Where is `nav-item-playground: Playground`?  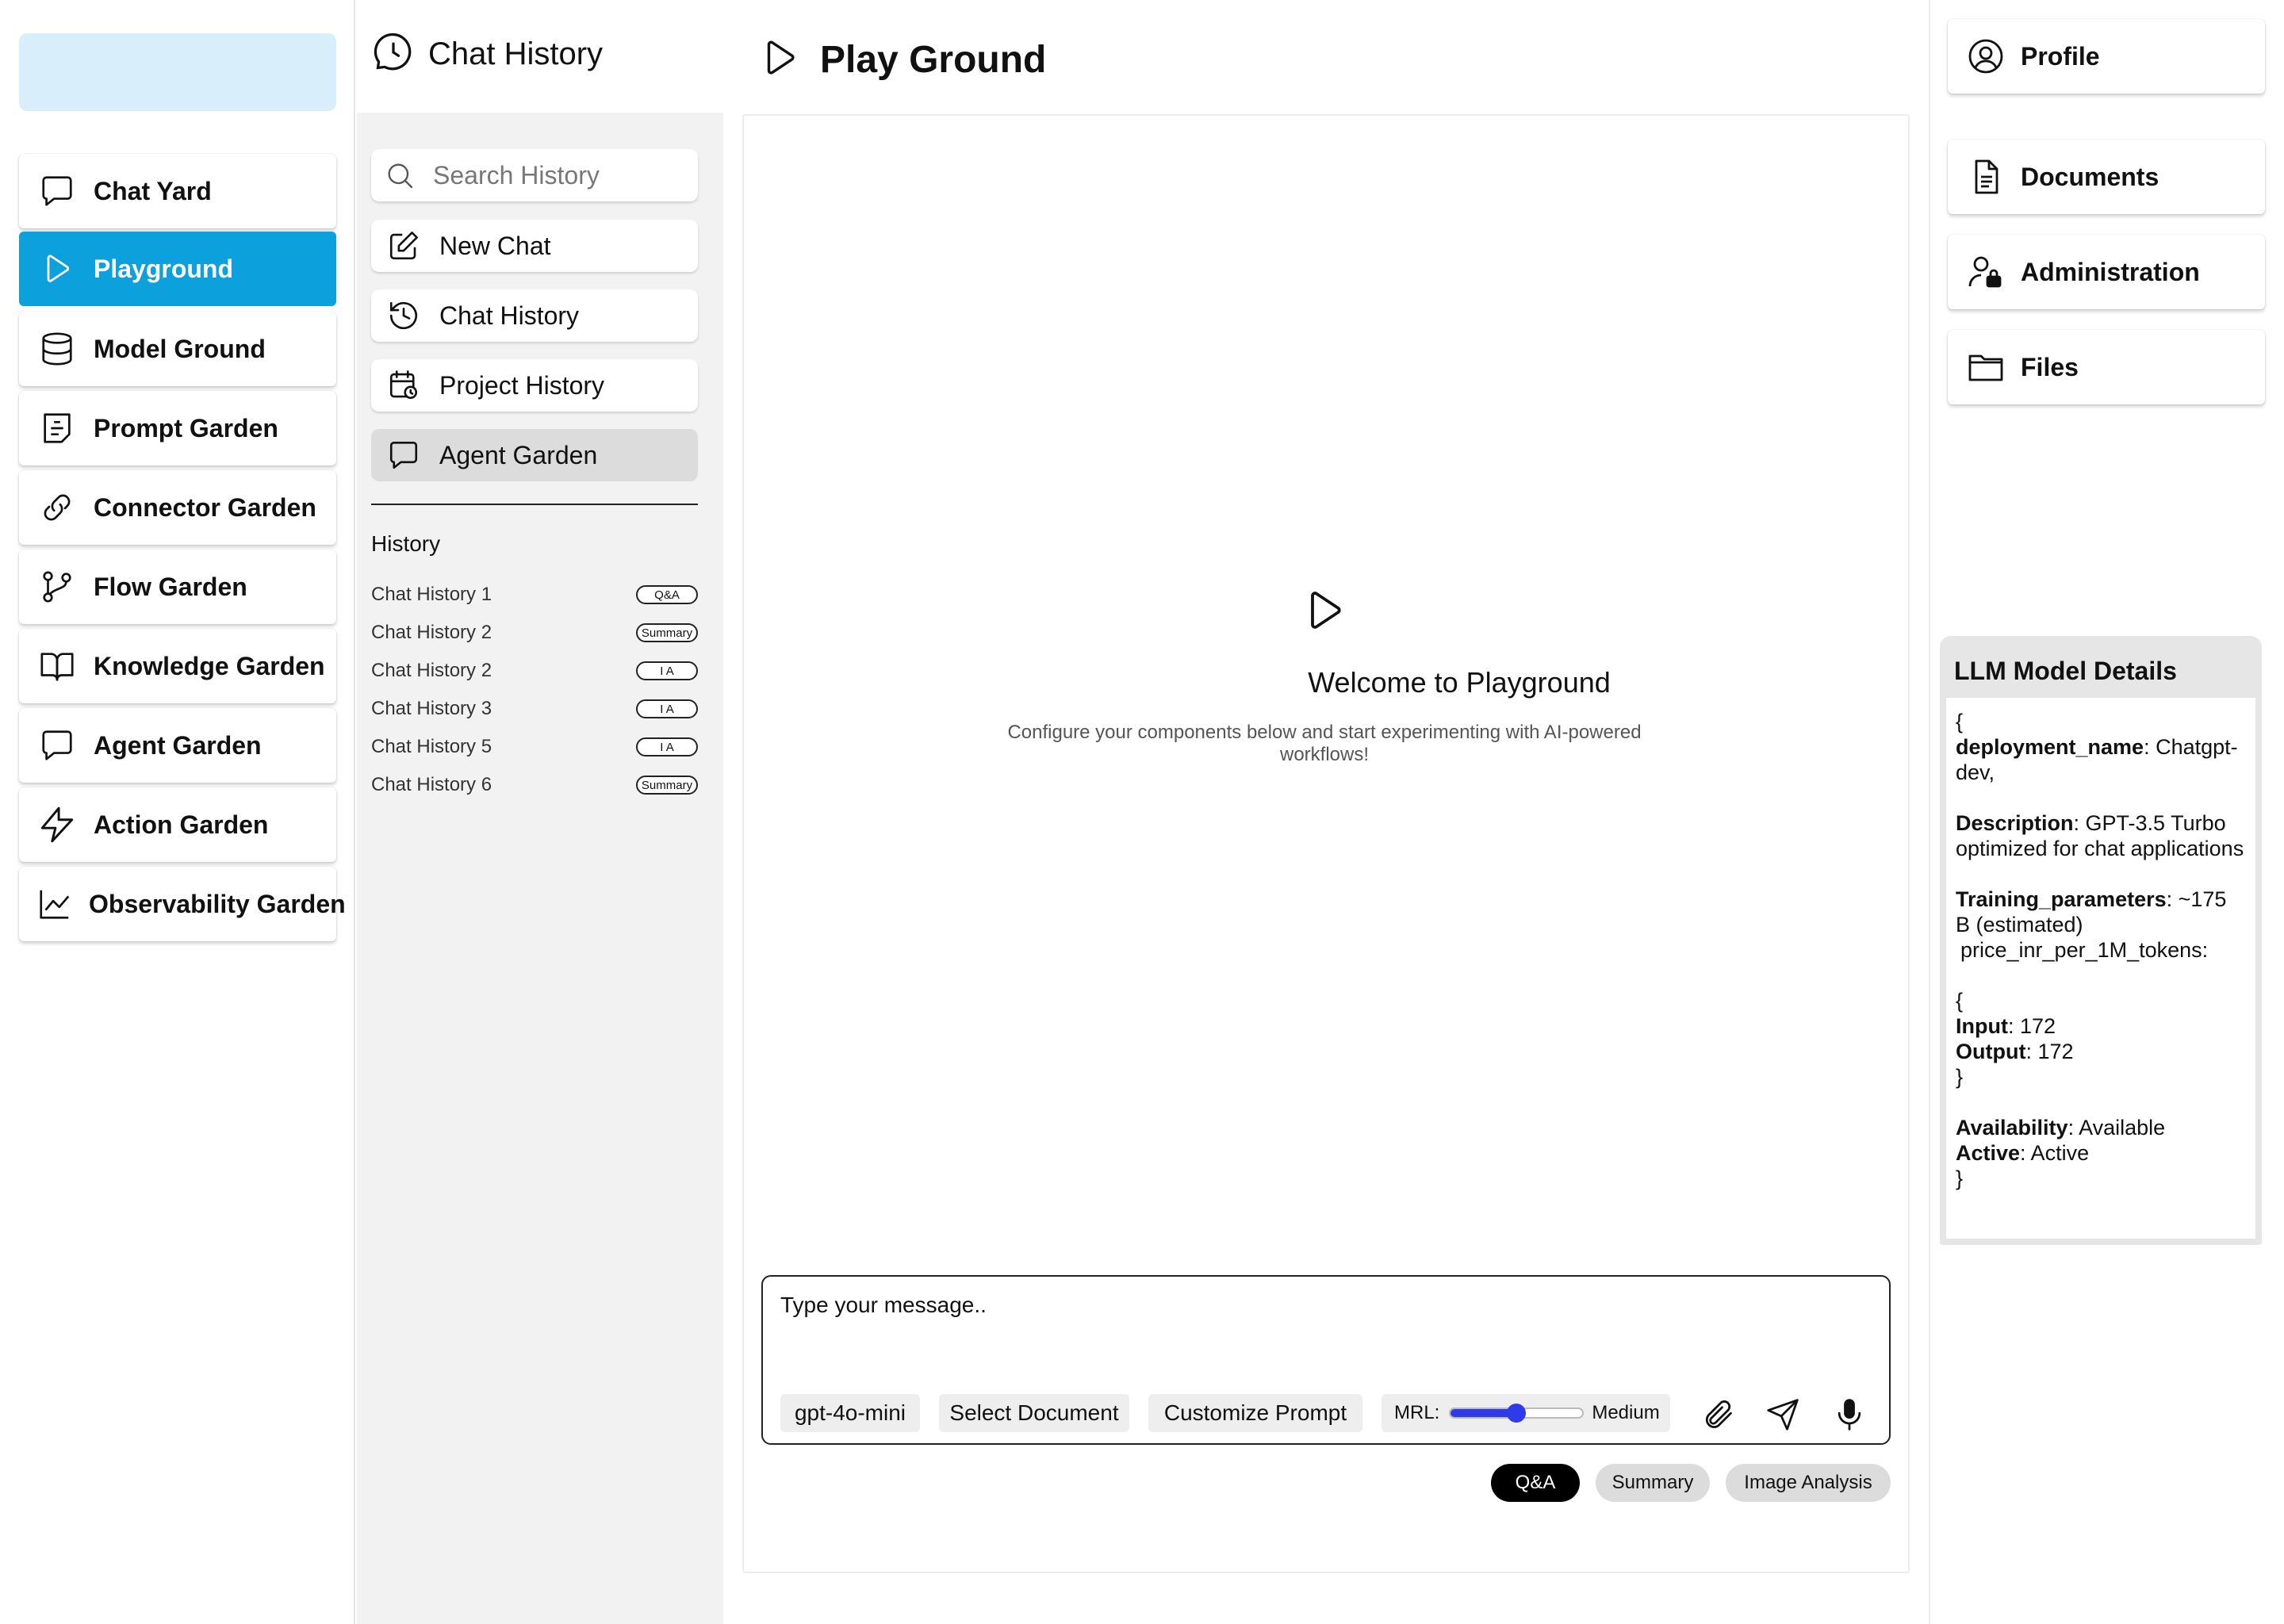
nav-item-playground: Playground is located at coordinates (177, 269).